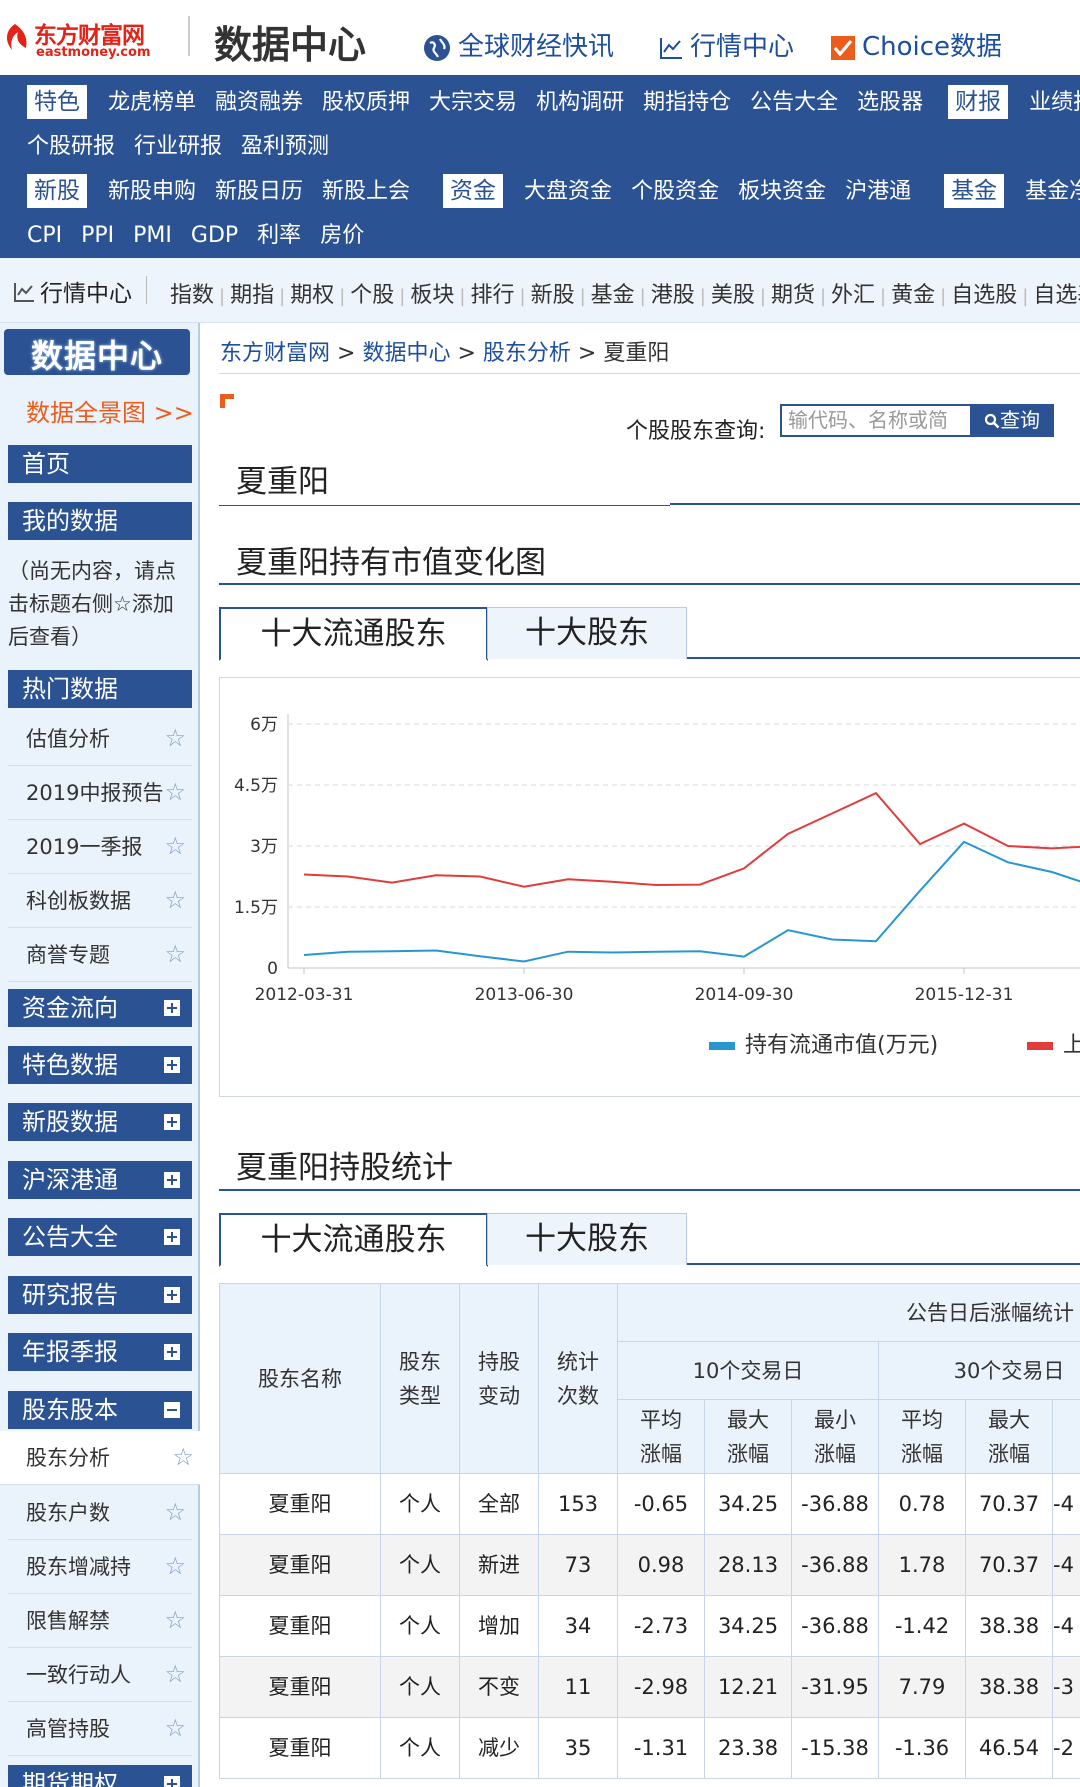  What do you see at coordinates (100, 521) in the screenshot?
I see `sidebar-item-my-data: 我的数据` at bounding box center [100, 521].